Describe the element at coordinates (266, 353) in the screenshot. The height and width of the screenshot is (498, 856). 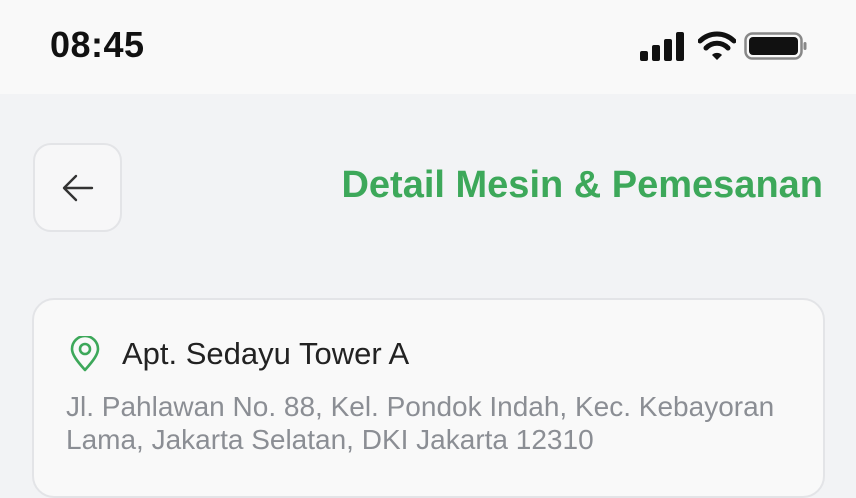
I see `location-name: Apt. Sedayu Tower A` at that location.